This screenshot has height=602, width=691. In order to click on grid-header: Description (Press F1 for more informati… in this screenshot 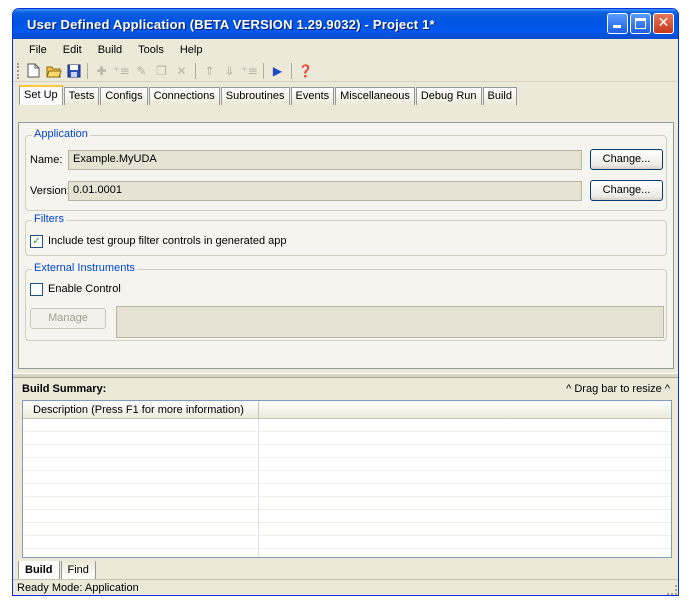, I will do `click(347, 410)`.